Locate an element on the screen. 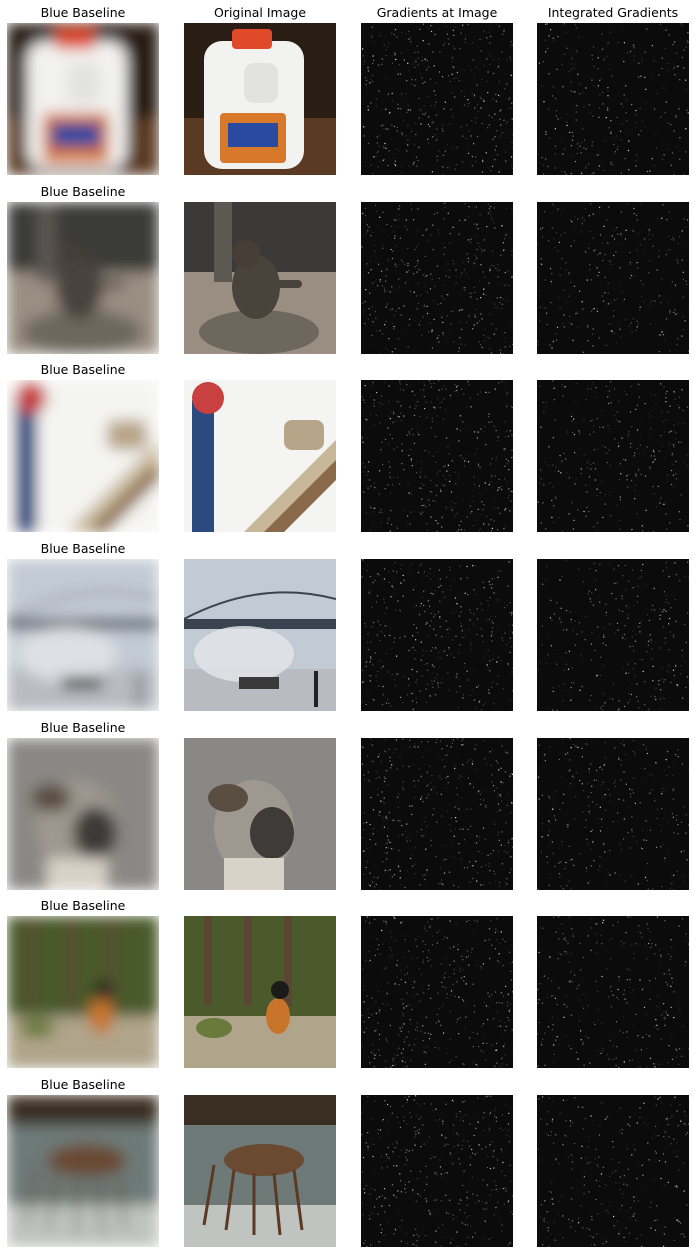 This screenshot has height=1254, width=696. panel-integrated-gradients-theater-sign is located at coordinates (613, 456).